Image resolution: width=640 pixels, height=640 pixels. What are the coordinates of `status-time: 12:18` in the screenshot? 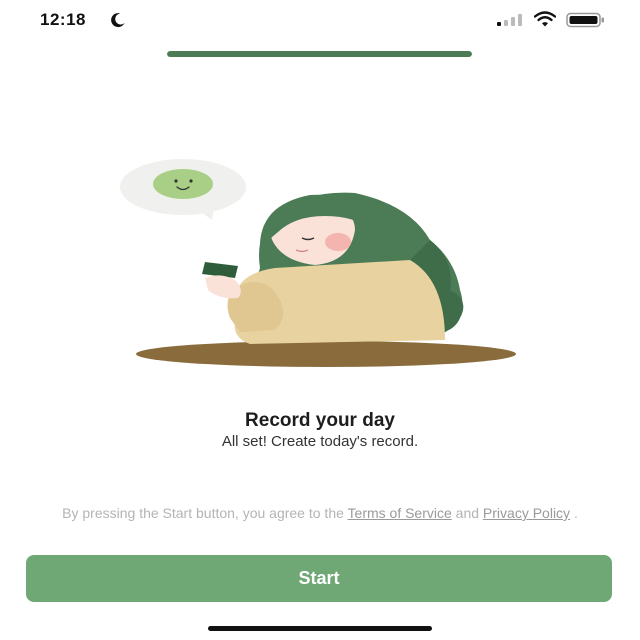 It's located at (63, 19).